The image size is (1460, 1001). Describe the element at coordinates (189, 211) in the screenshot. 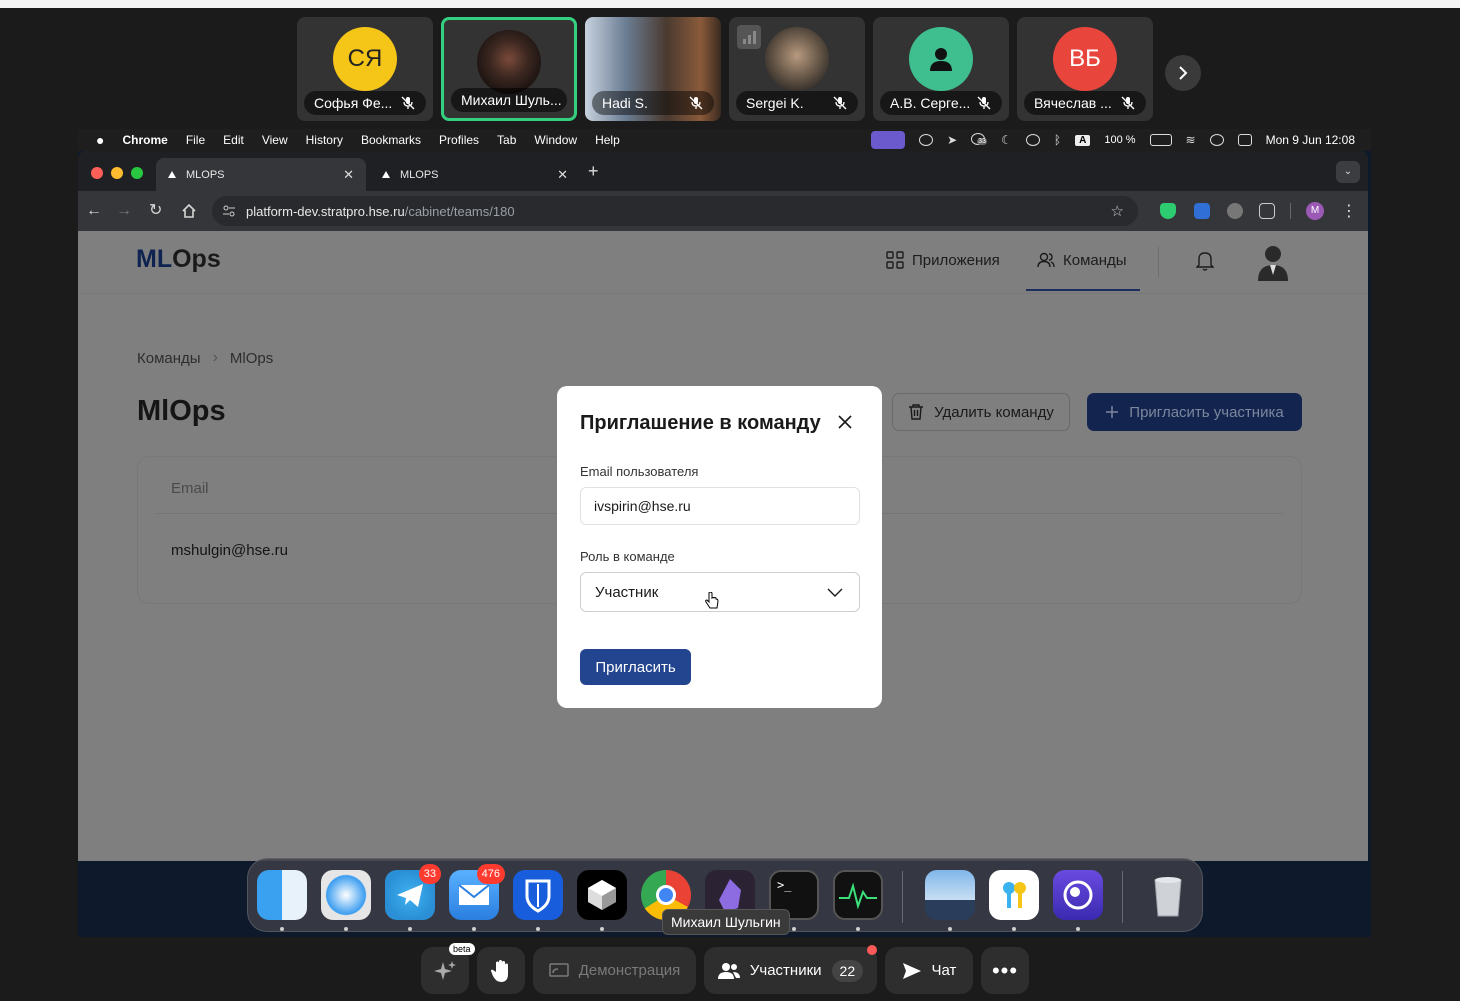

I see `home-icon` at that location.